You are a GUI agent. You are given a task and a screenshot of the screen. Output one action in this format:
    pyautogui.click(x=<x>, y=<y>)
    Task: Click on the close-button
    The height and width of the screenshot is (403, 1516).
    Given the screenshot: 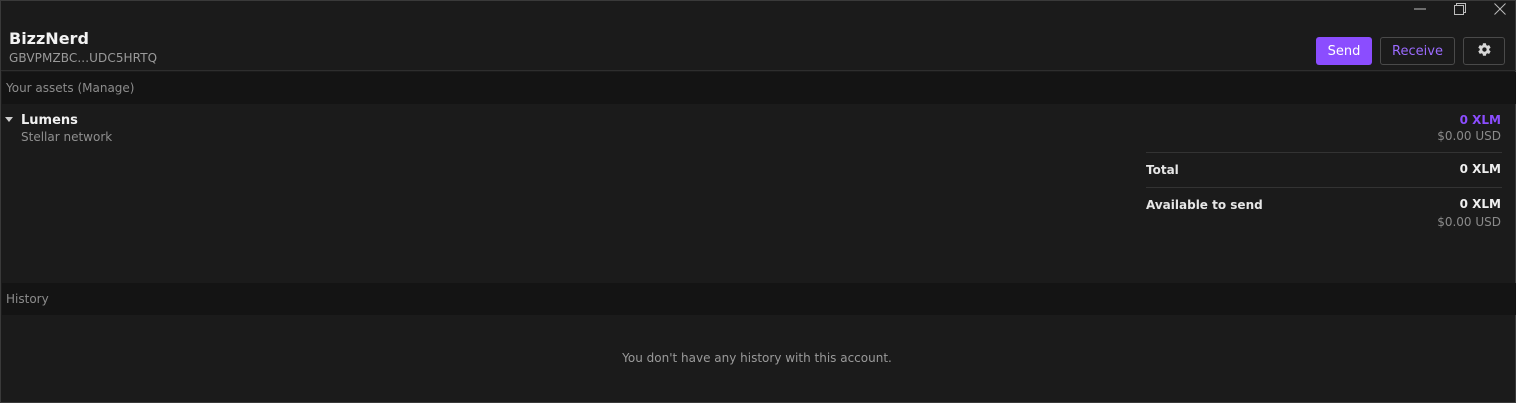 What is the action you would take?
    pyautogui.click(x=1500, y=9)
    